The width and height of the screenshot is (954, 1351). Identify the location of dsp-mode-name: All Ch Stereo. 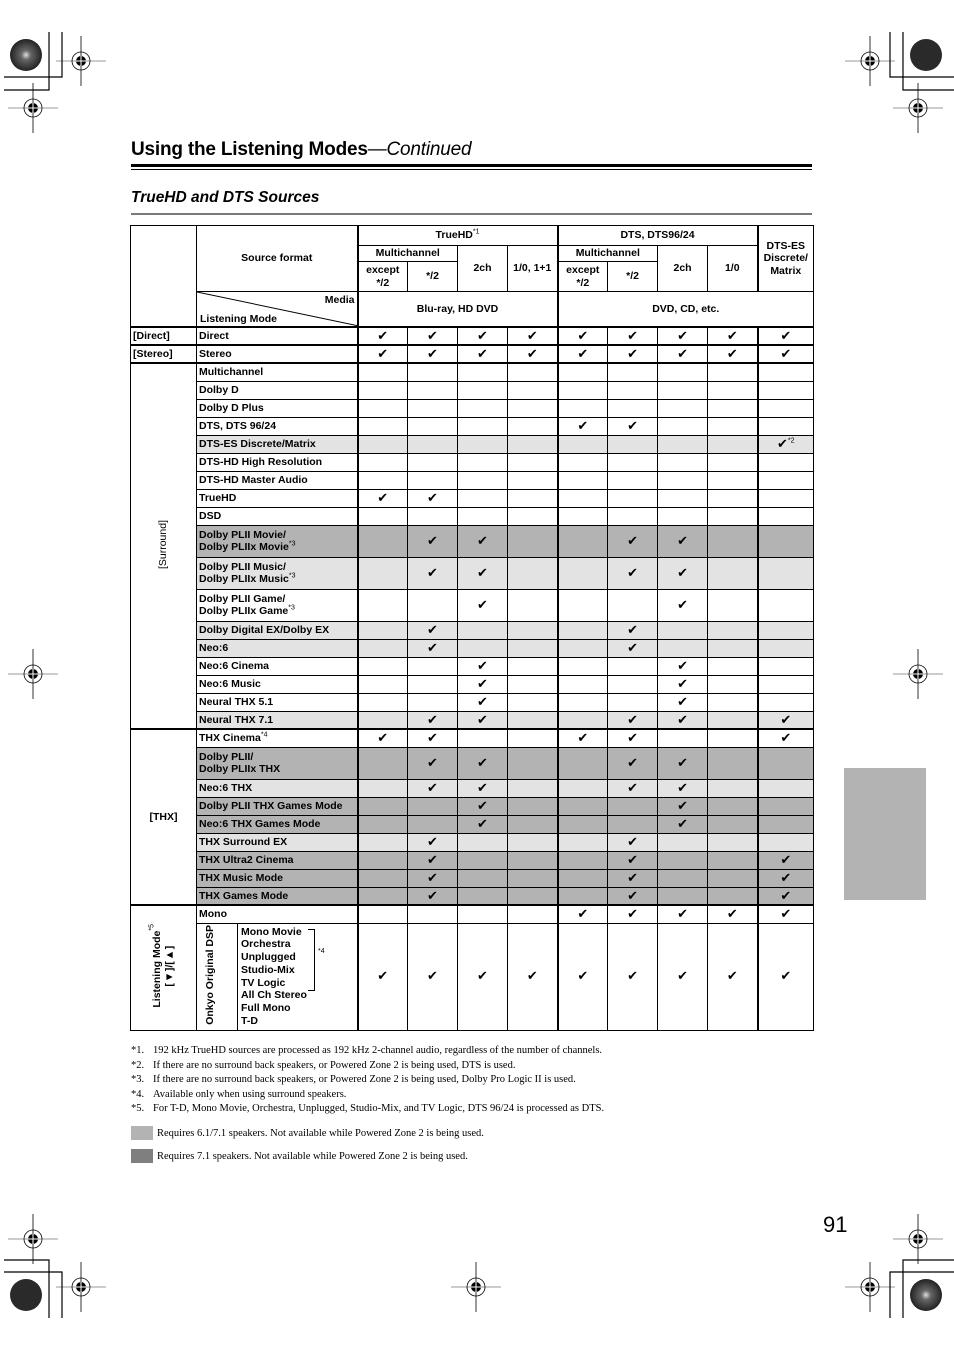
(274, 995).